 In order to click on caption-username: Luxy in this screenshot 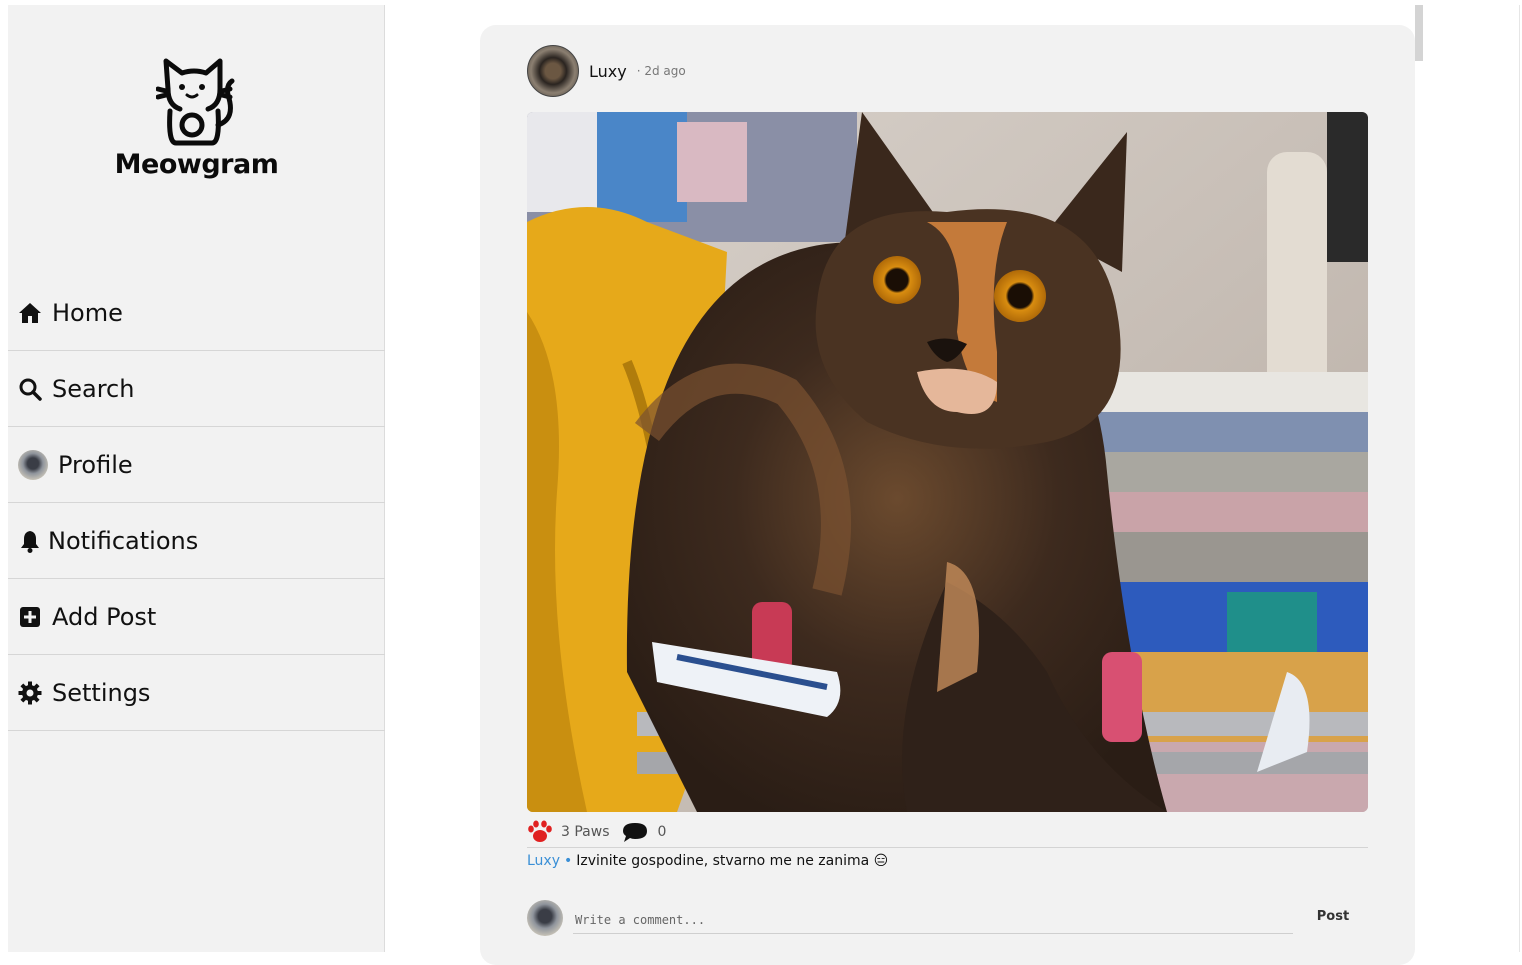, I will do `click(543, 861)`.